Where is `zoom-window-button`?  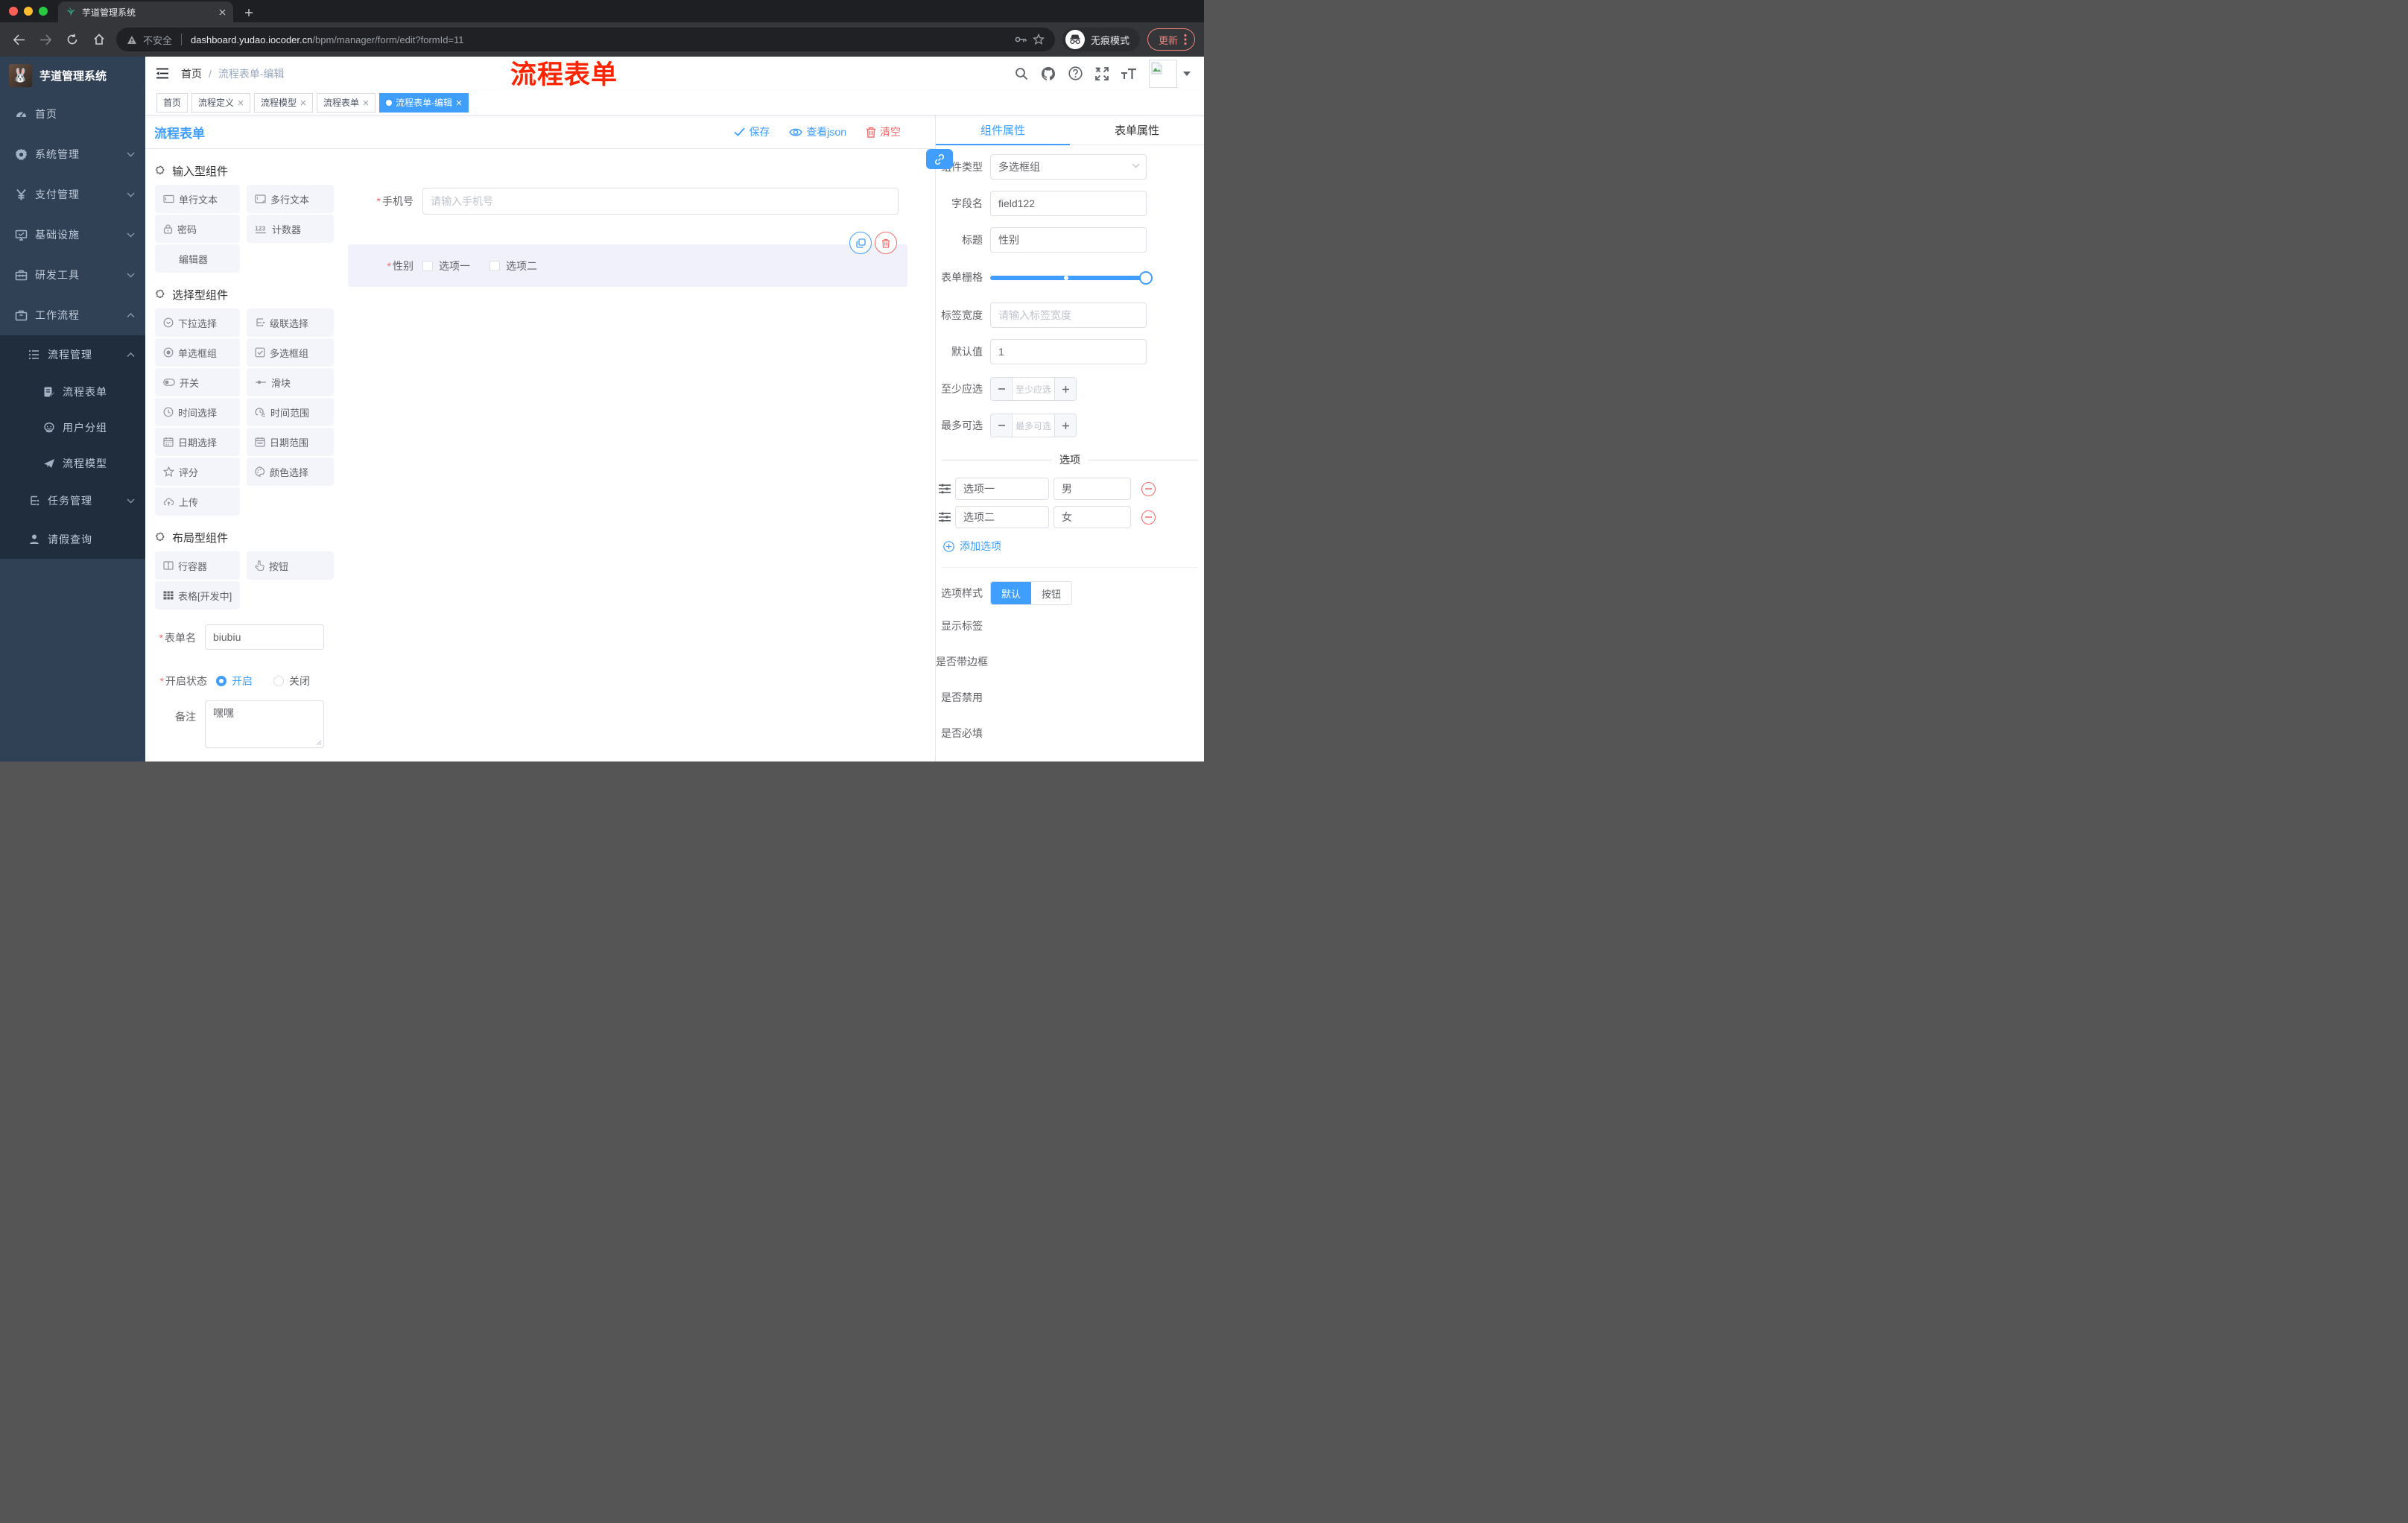
zoom-window-button is located at coordinates (43, 11).